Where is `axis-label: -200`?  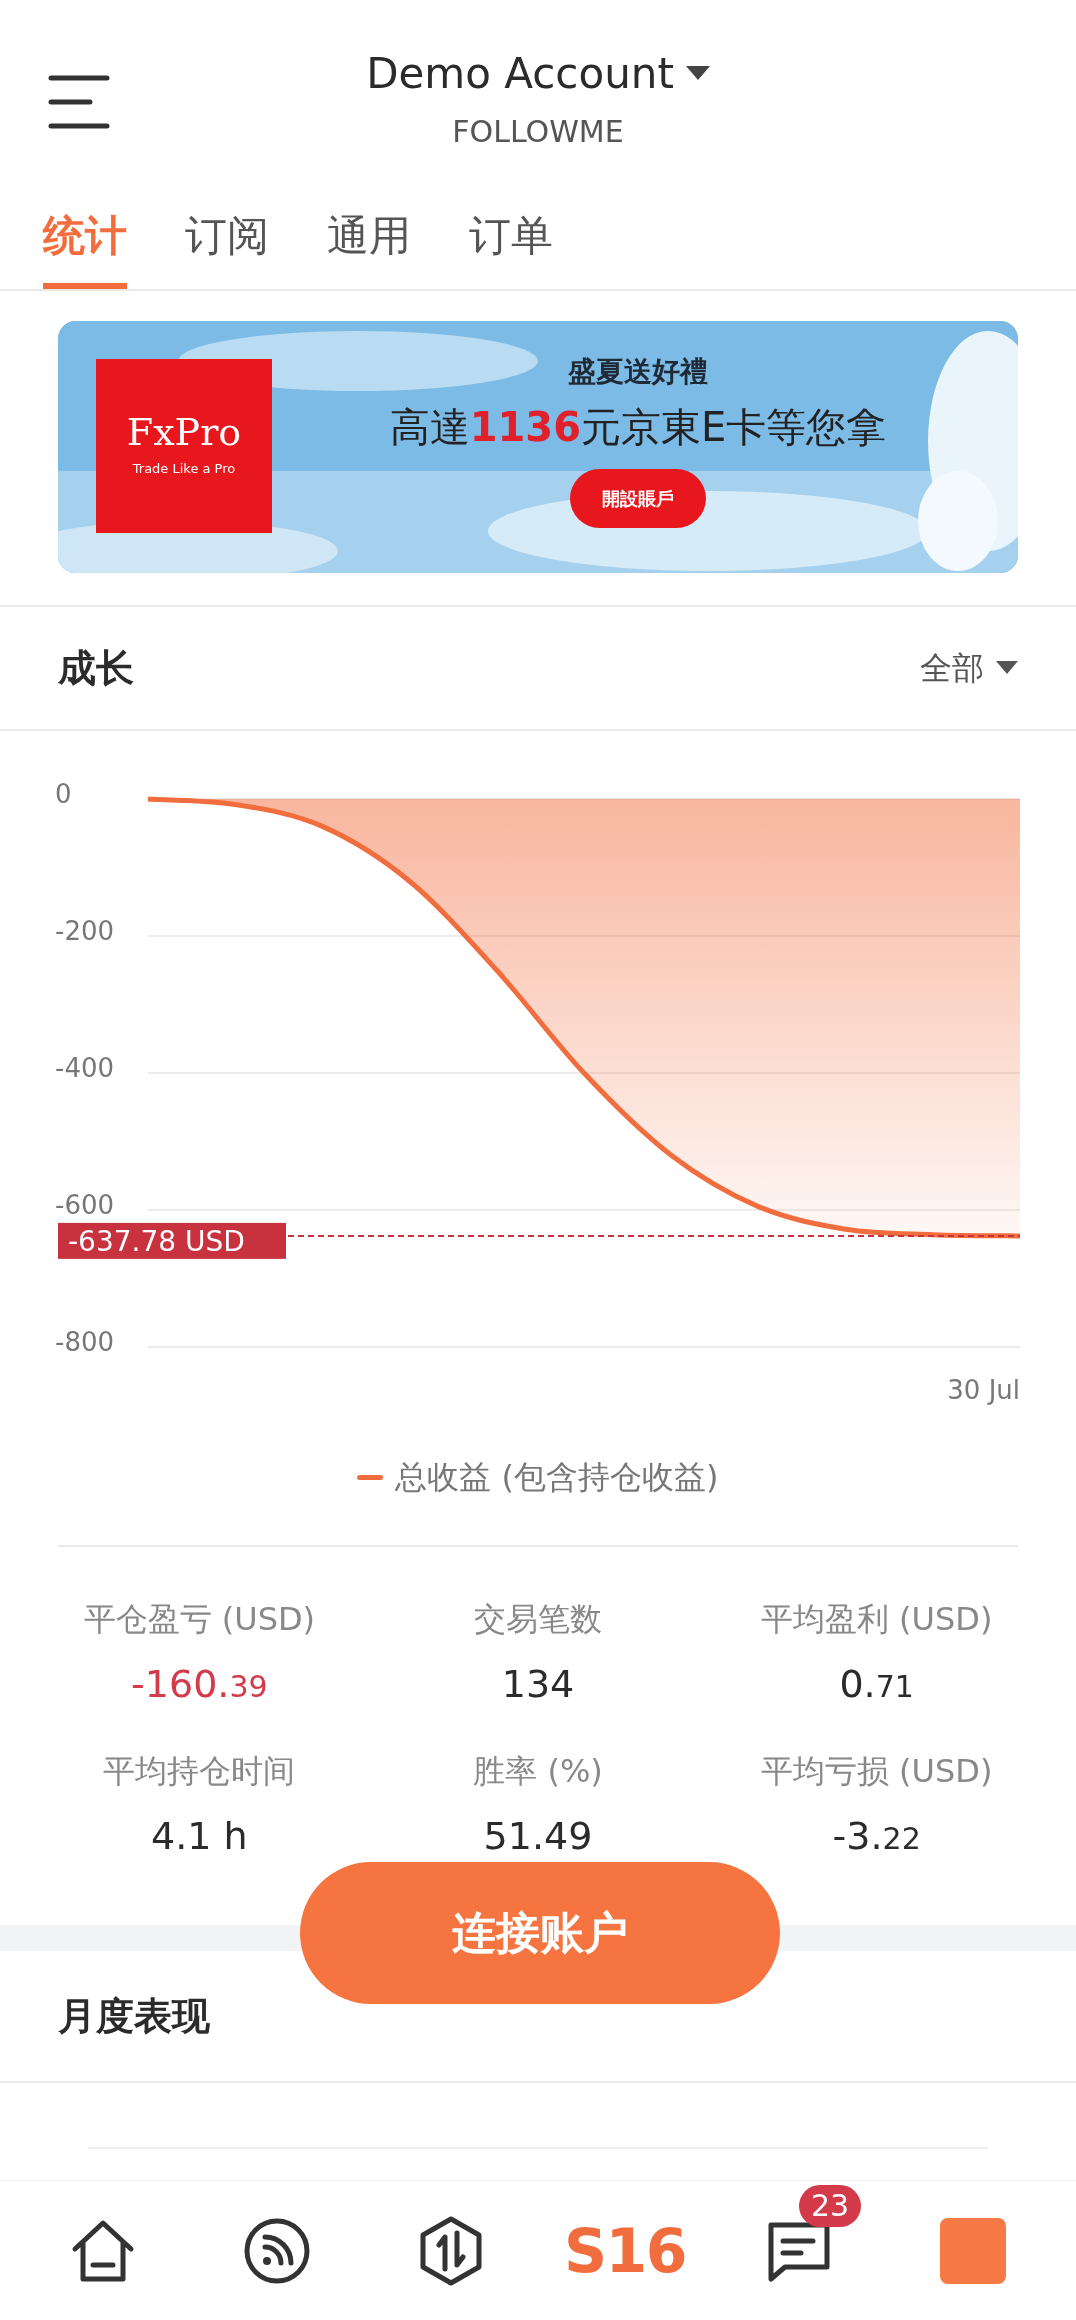 axis-label: -200 is located at coordinates (84, 931).